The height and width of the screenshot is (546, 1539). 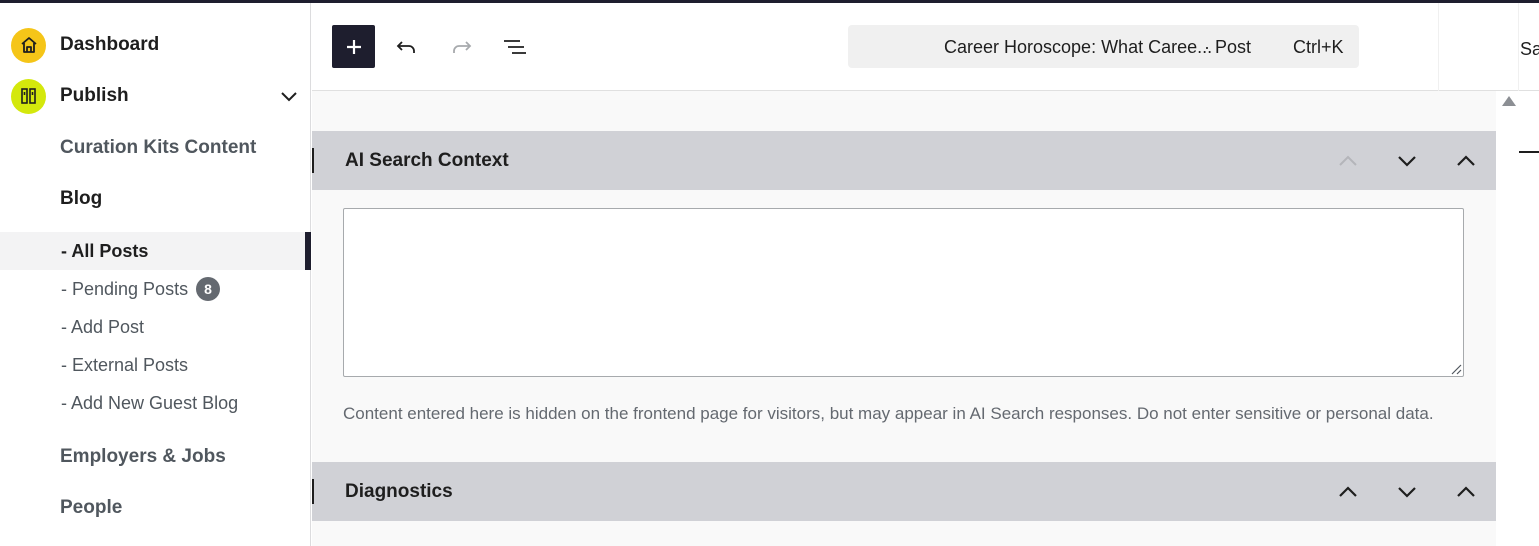 What do you see at coordinates (105, 250) in the screenshot?
I see `sidebar-item-label: - All Posts` at bounding box center [105, 250].